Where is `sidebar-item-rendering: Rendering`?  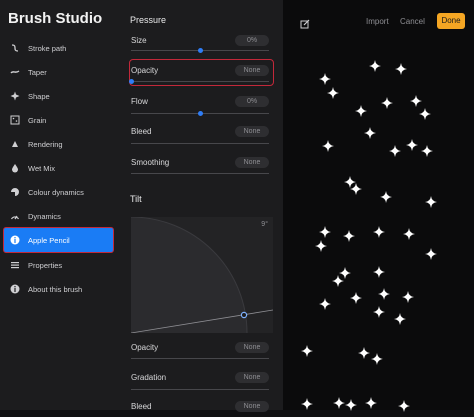
sidebar-item-rendering: Rendering is located at coordinates (58, 144).